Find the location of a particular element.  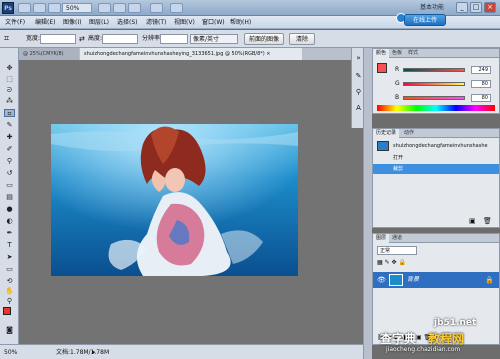

menu-file: 文件(F) is located at coordinates (15, 22).